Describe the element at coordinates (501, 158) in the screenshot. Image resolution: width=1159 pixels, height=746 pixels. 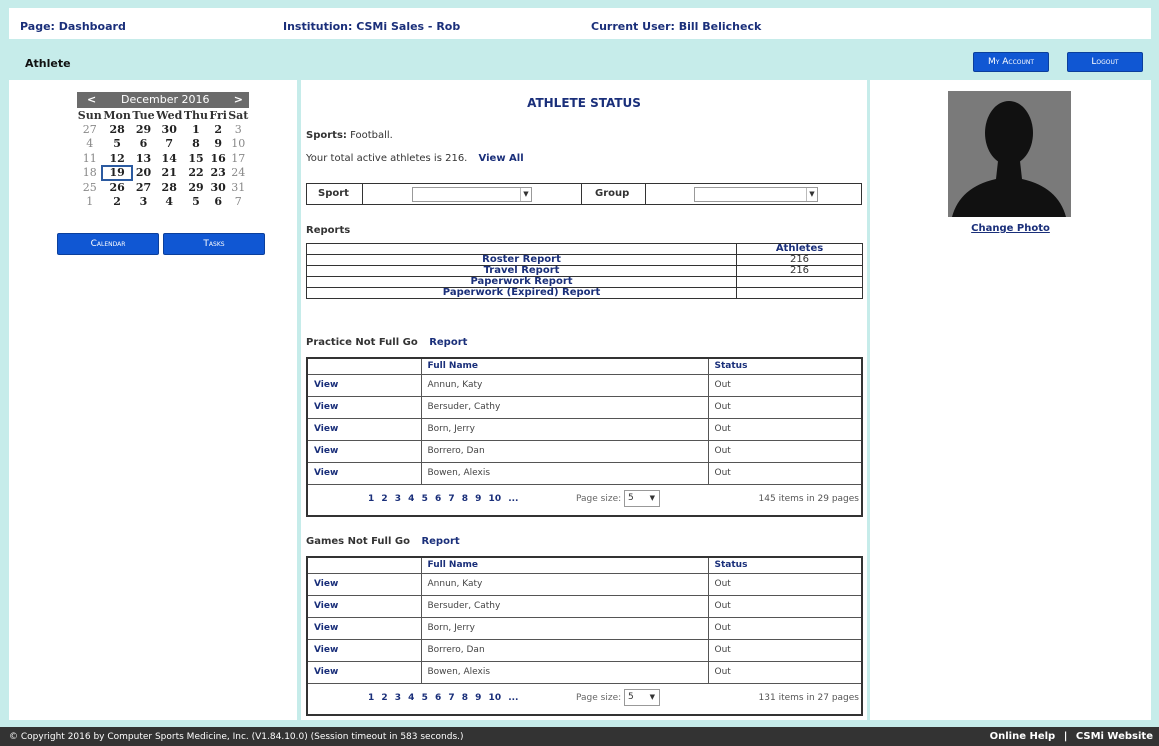
I see `view-all-link: View All` at that location.